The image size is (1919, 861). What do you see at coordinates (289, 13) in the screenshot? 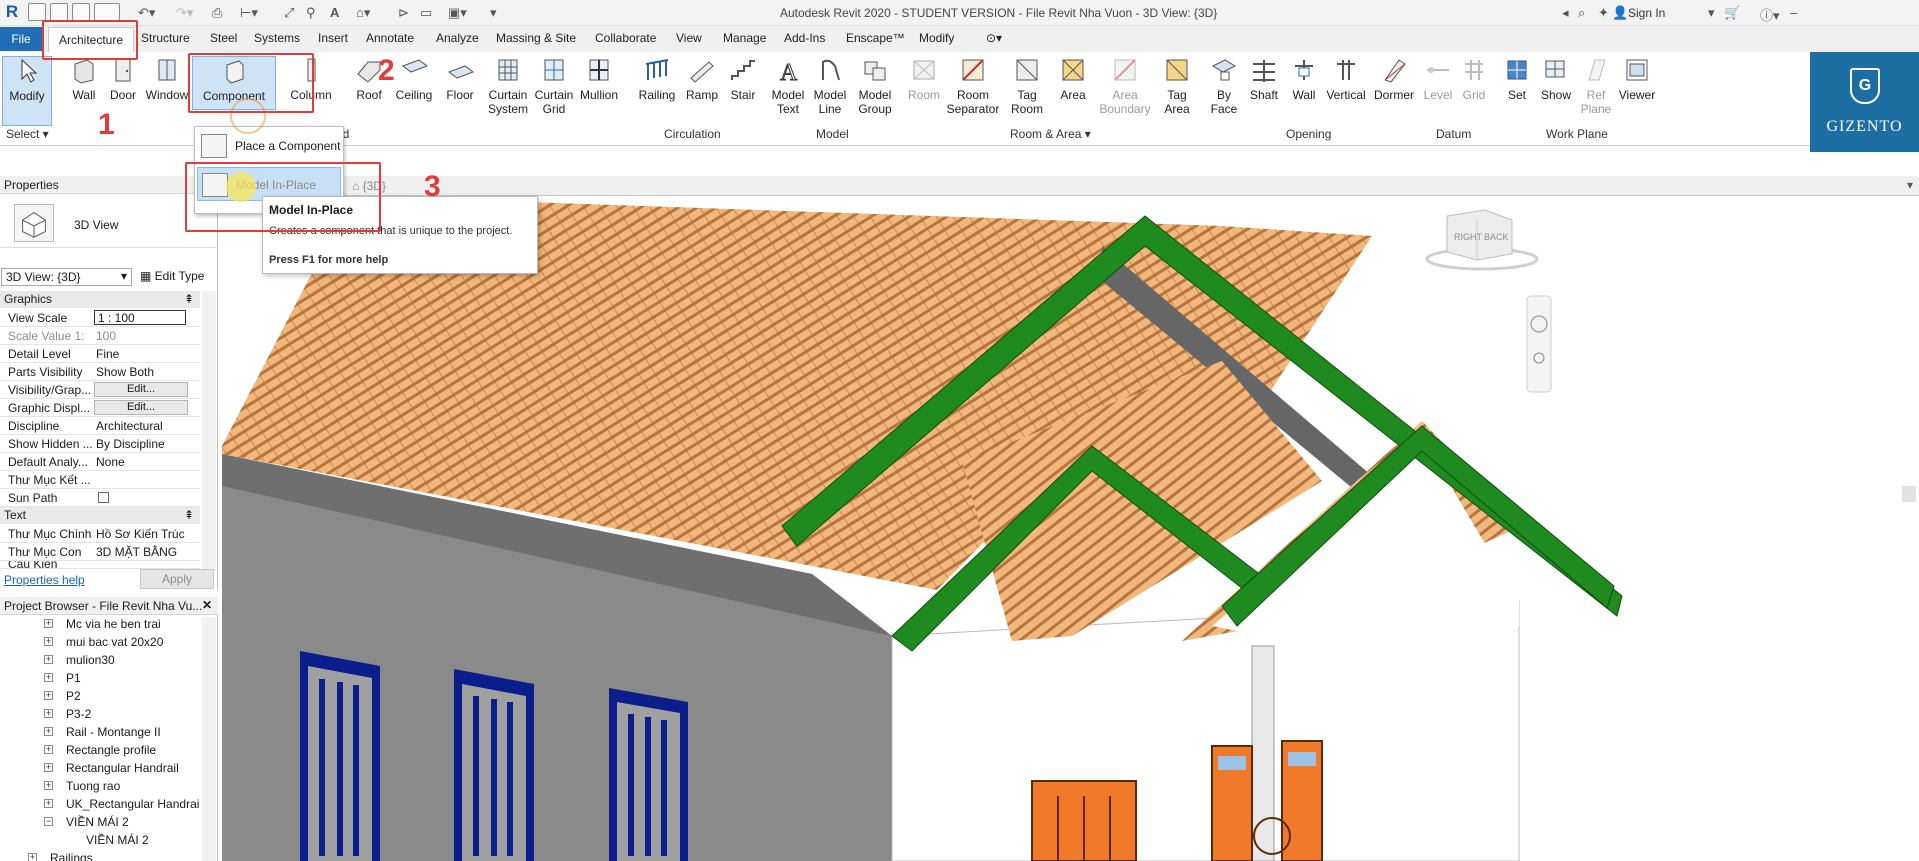
I see `aligned-dimension-icon: ⤢` at bounding box center [289, 13].